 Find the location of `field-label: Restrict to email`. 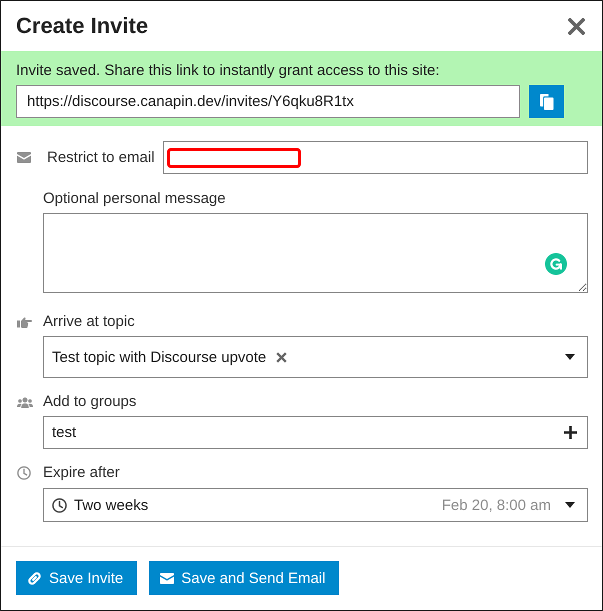

field-label: Restrict to email is located at coordinates (101, 157).